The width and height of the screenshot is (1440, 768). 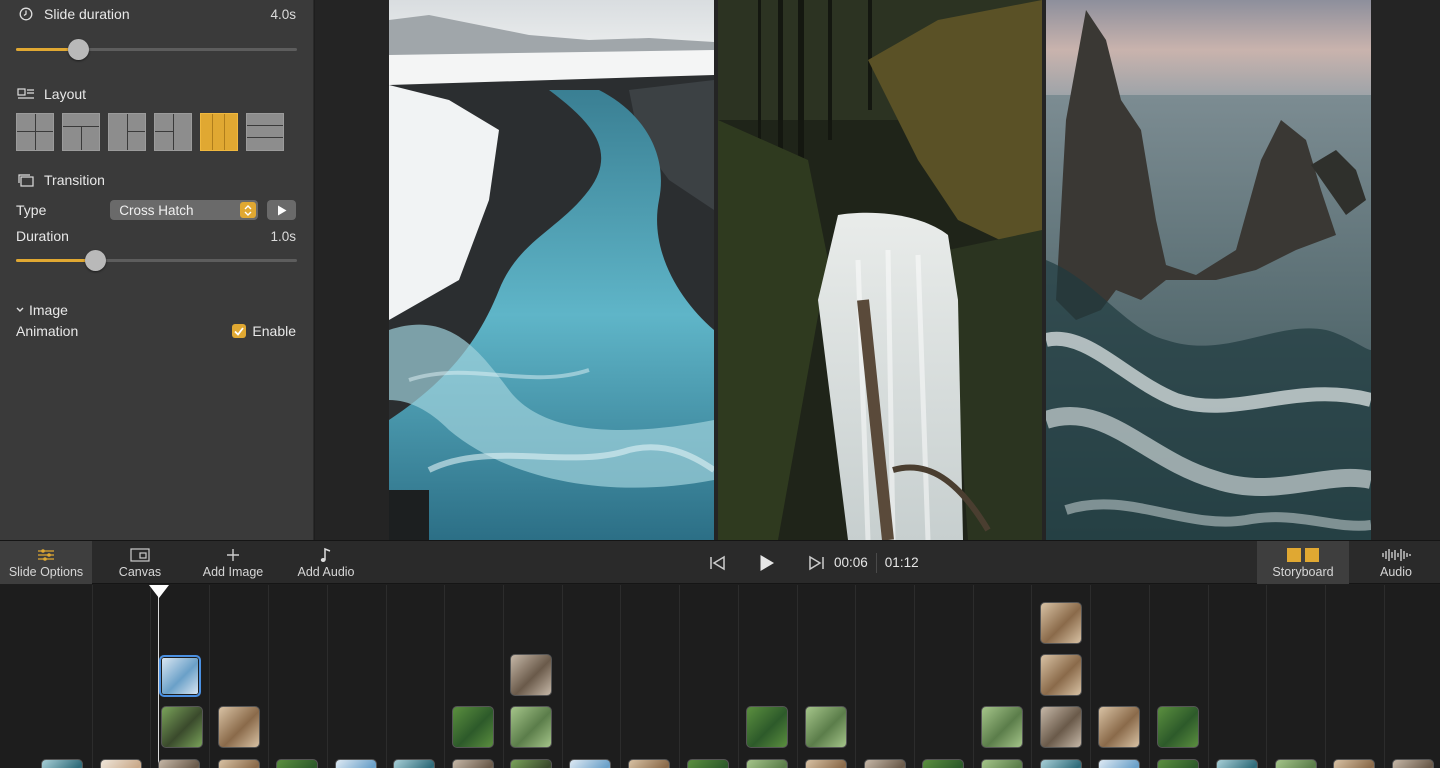 I want to click on transition-icon, so click(x=26, y=180).